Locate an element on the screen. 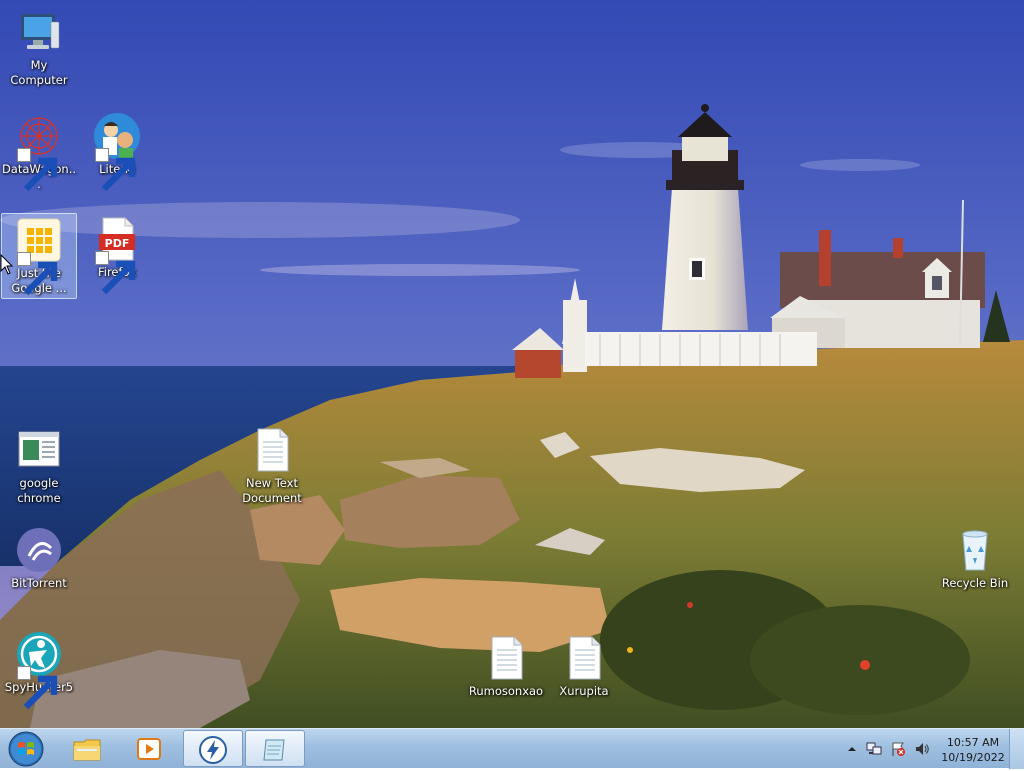 The image size is (1024, 771). svg-text: PDF is located at coordinates (117, 243).